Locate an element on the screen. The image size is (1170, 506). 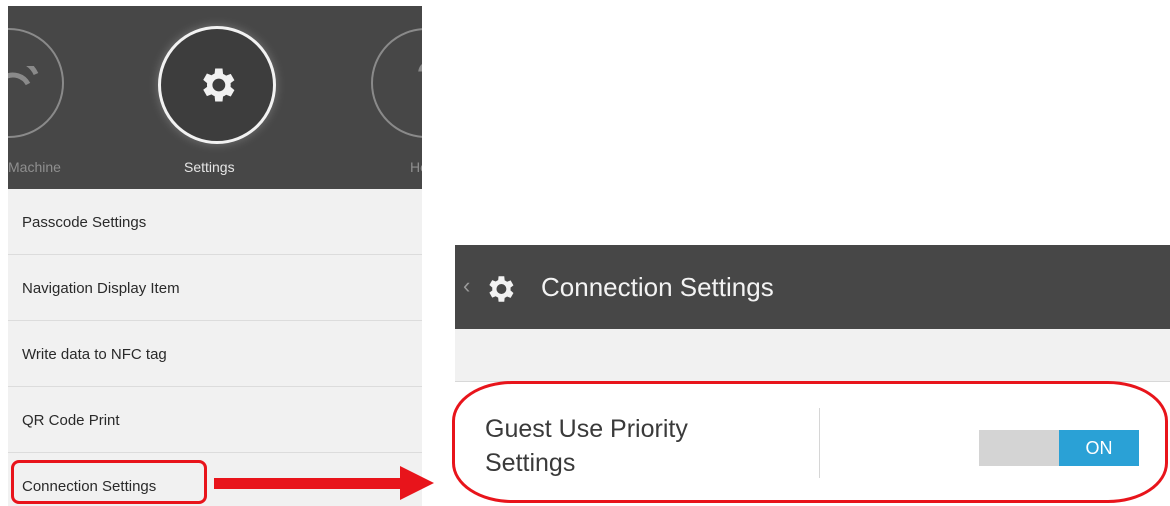
menu-item-label: Passcode Settings is located at coordinates (84, 222).